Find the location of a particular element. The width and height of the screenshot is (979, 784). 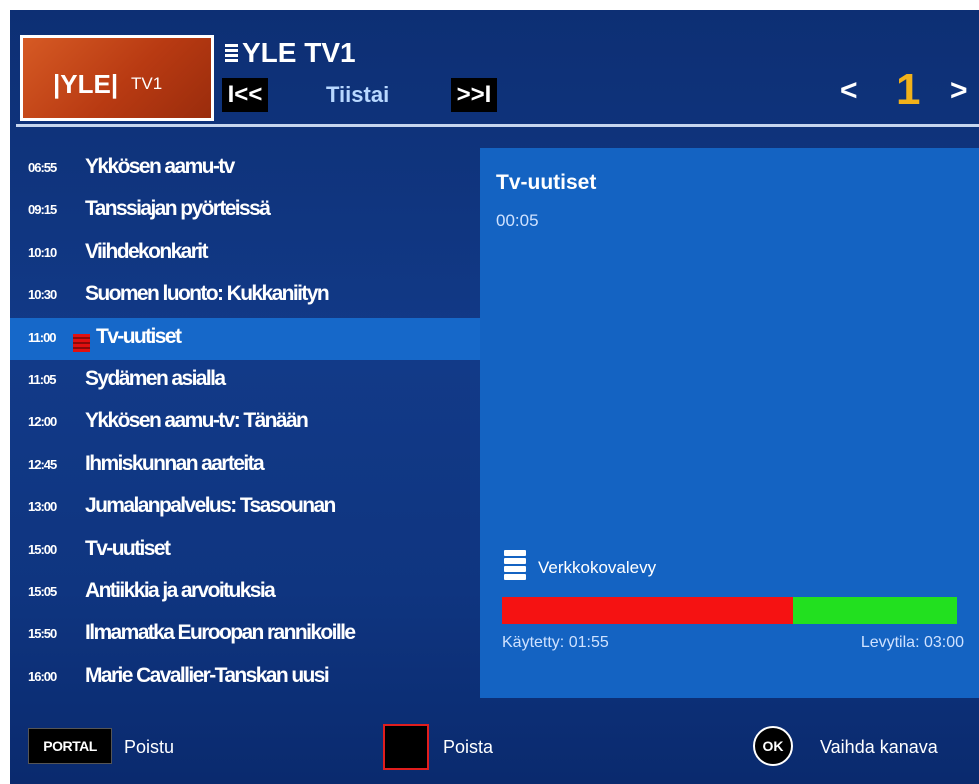

channel-name: YLE TV1 is located at coordinates (299, 52).